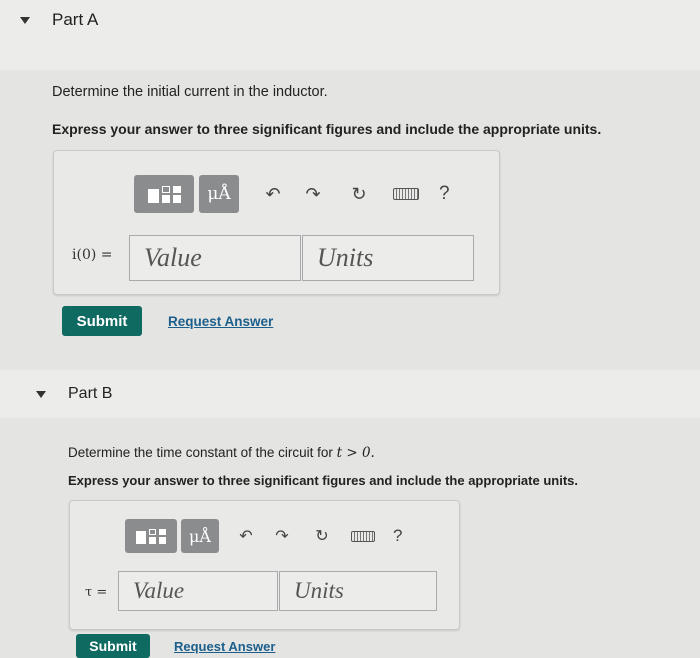 This screenshot has width=700, height=658. What do you see at coordinates (355, 453) in the screenshot?
I see `part-b-question-math: t > 0.` at bounding box center [355, 453].